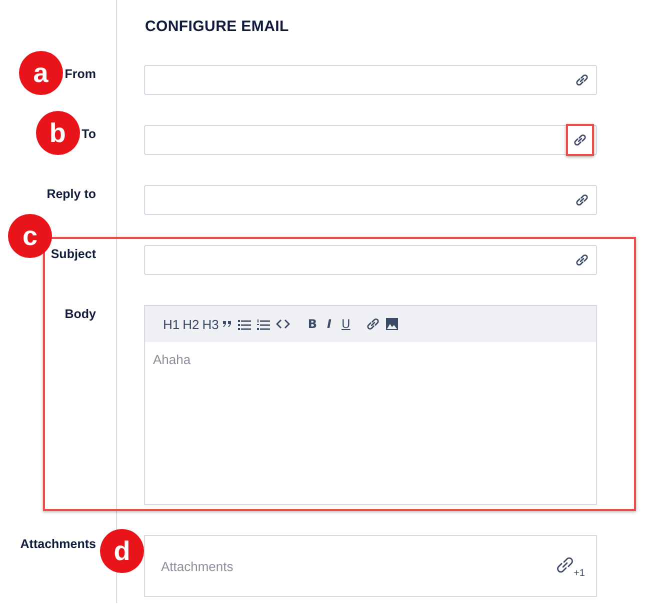 The width and height of the screenshot is (647, 605). What do you see at coordinates (89, 133) in the screenshot?
I see `field-label: To` at bounding box center [89, 133].